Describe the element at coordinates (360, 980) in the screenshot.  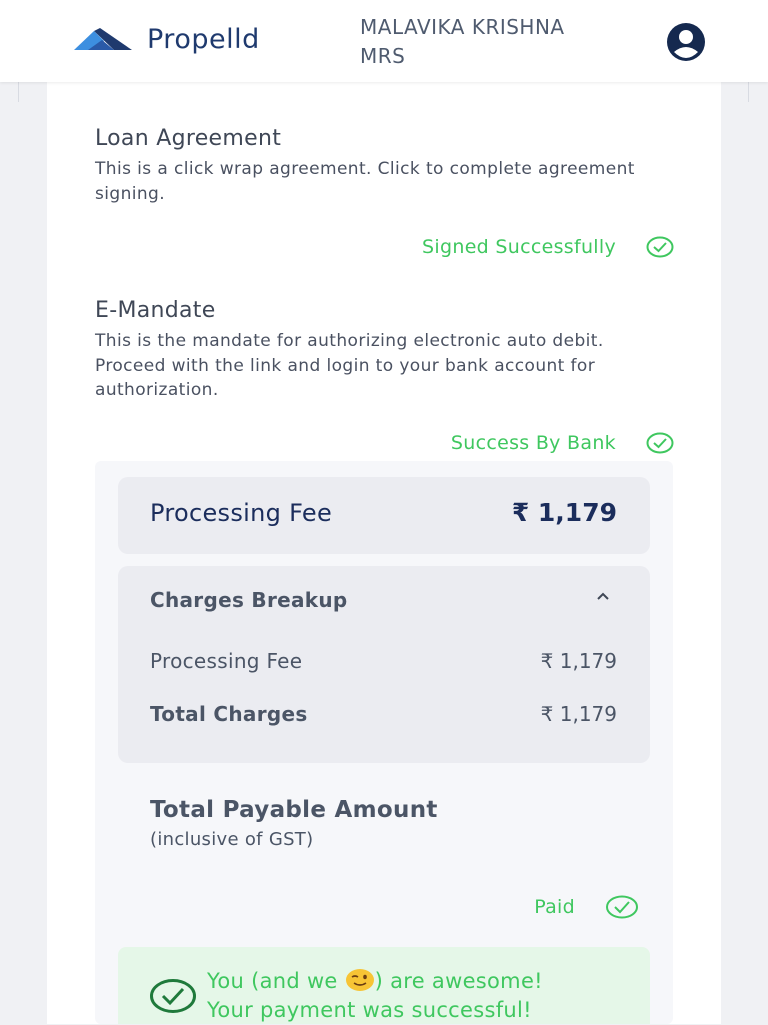
I see `winking-face-icon` at that location.